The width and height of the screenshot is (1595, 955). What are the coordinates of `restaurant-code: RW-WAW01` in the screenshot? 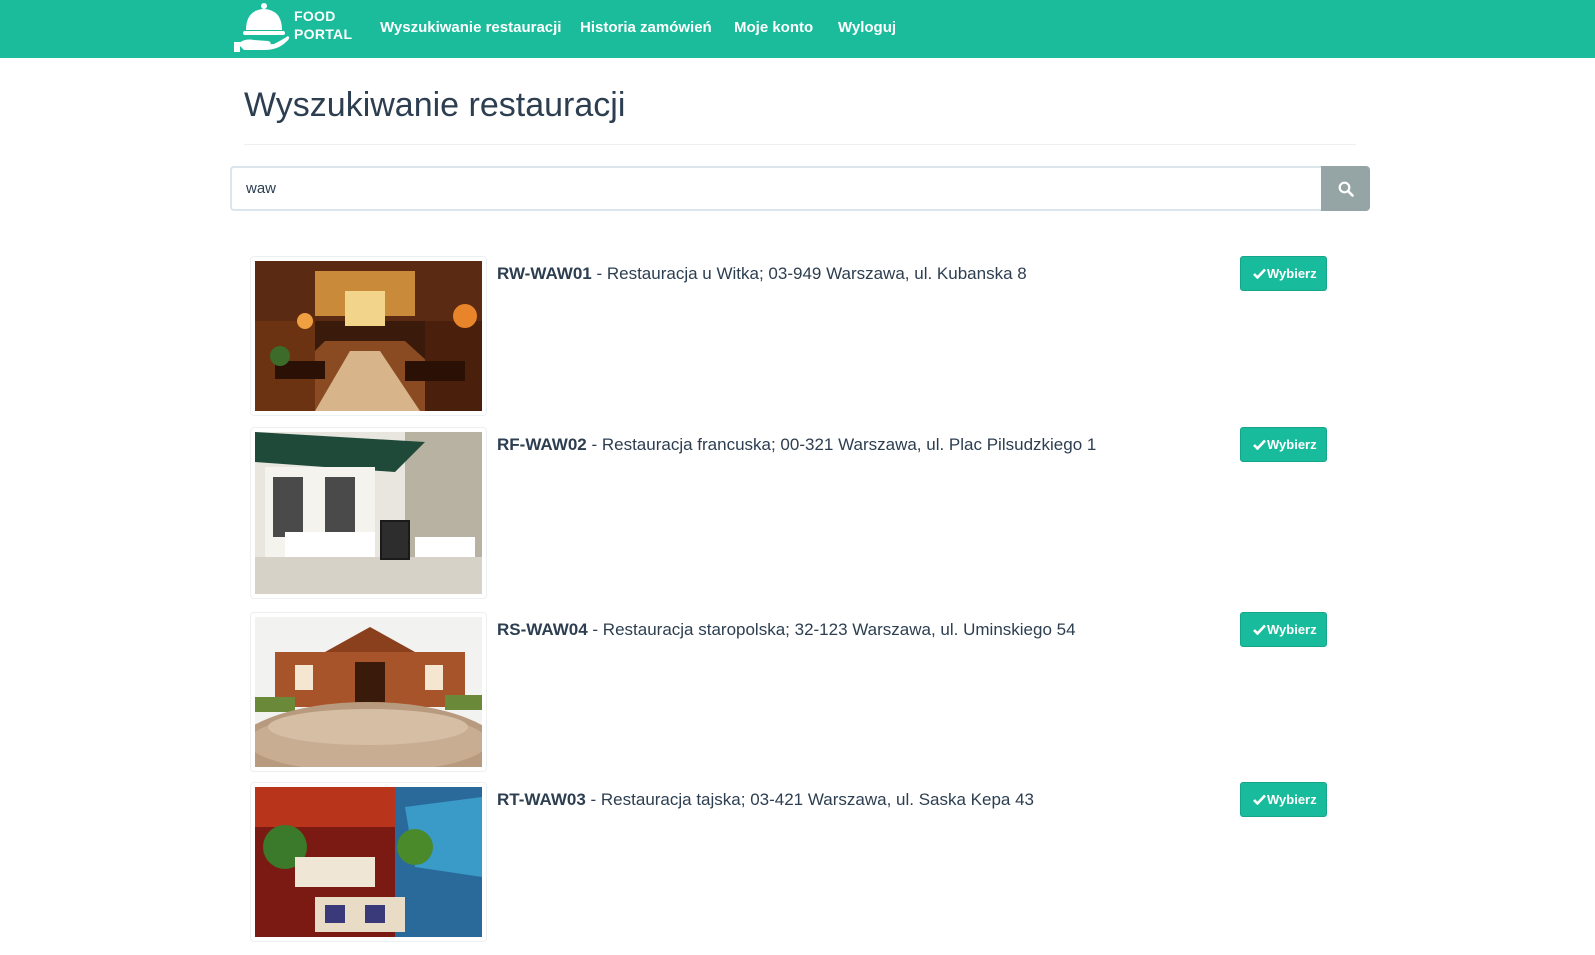 It's located at (544, 273).